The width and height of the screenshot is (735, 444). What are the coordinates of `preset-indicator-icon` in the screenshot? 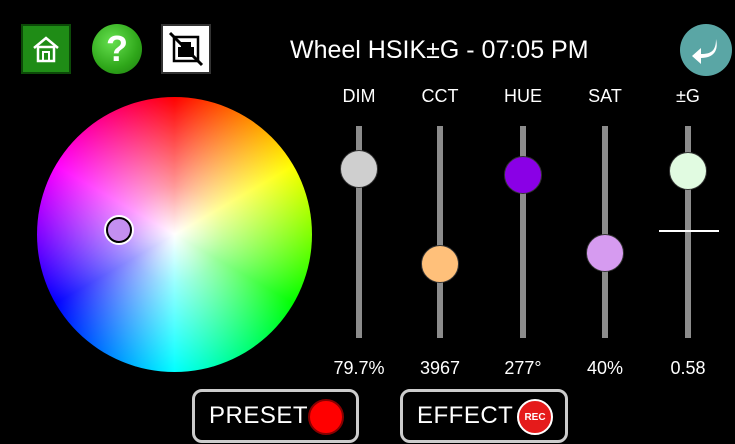 It's located at (326, 417).